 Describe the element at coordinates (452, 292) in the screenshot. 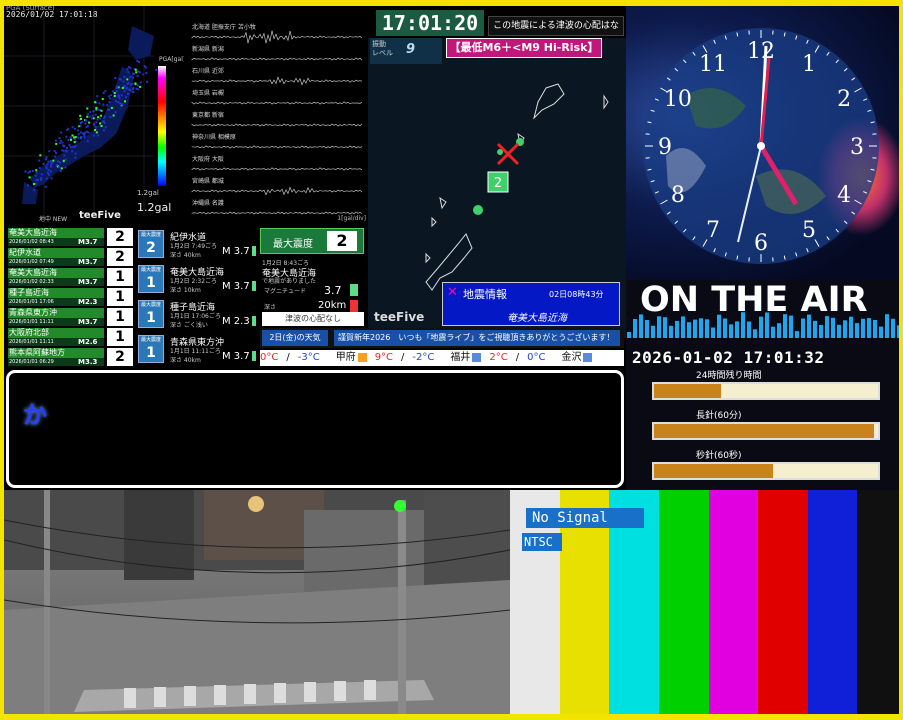

I see `close-icon: ✕` at that location.